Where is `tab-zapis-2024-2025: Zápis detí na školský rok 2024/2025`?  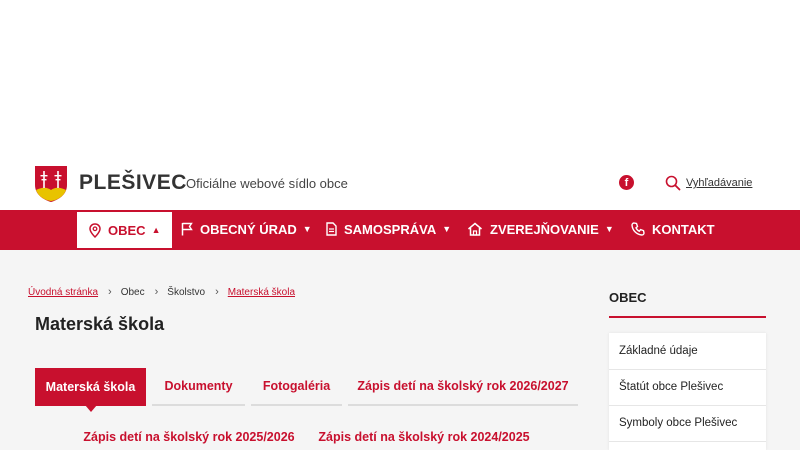 tab-zapis-2024-2025: Zápis detí na školský rok 2024/2025 is located at coordinates (424, 437).